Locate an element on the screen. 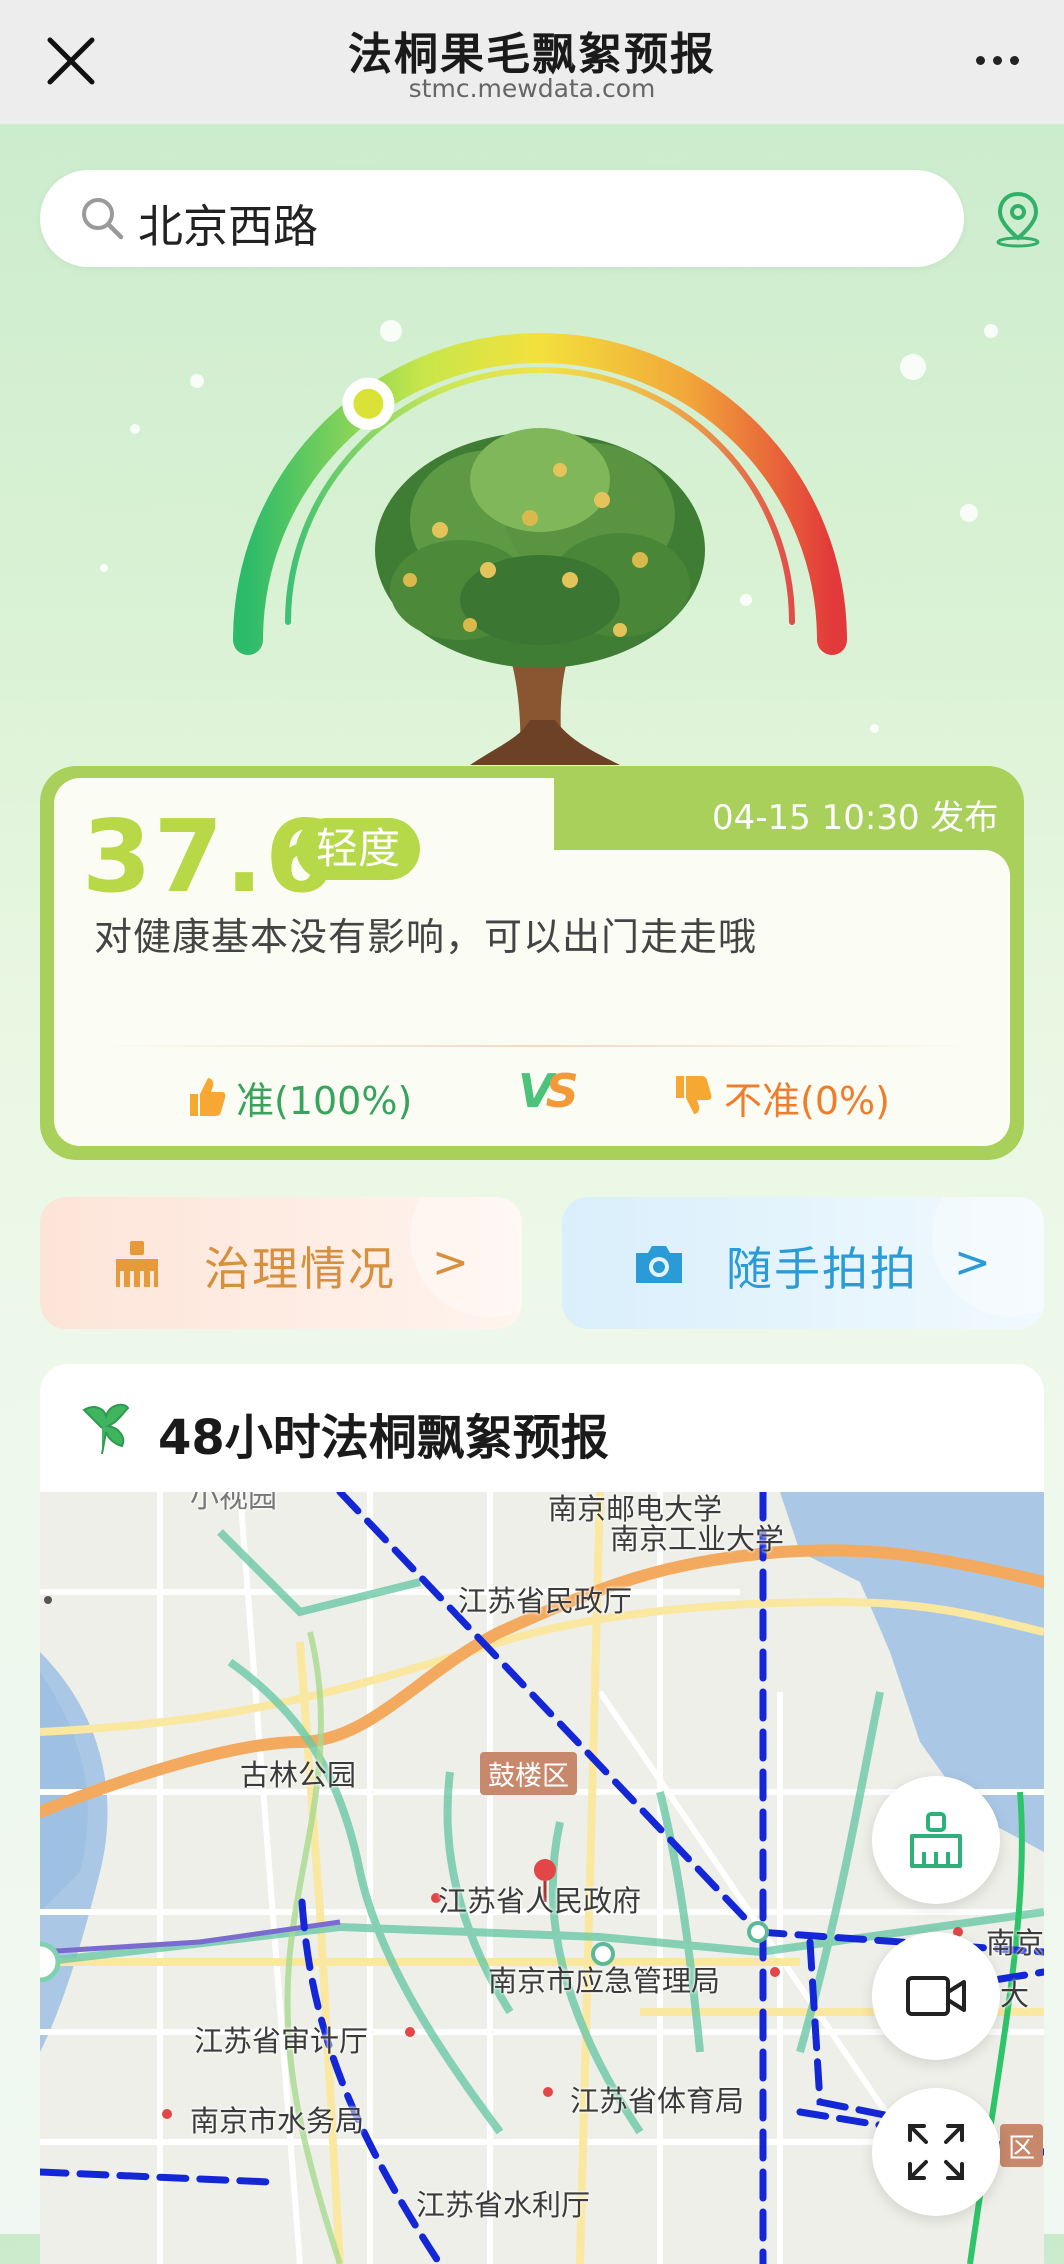 The image size is (1064, 2264). location-pin-icon is located at coordinates (1018, 219).